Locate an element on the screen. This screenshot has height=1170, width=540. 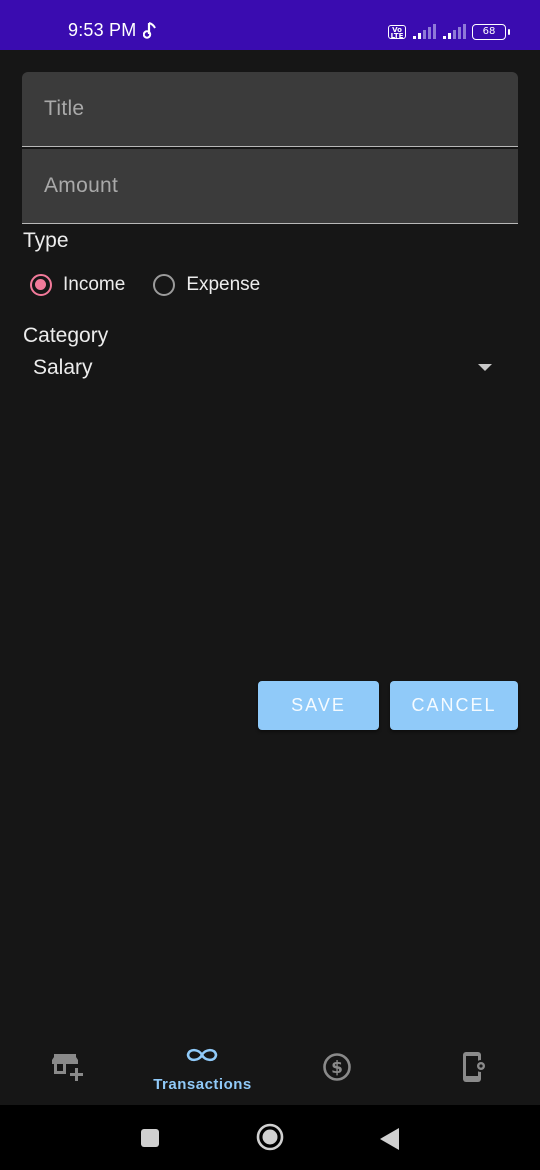
add-store-icon is located at coordinates (68, 1068).